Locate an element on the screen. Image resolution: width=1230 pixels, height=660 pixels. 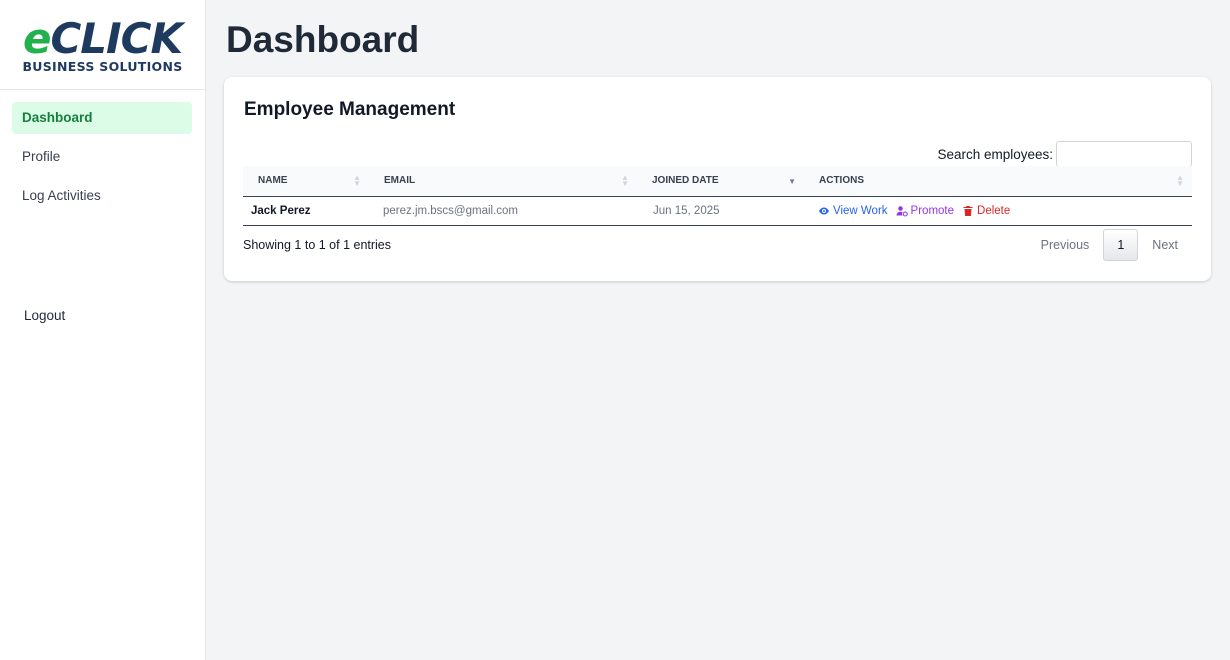
column-header-joined-date: JOINED DATE ▼ is located at coordinates (720, 181).